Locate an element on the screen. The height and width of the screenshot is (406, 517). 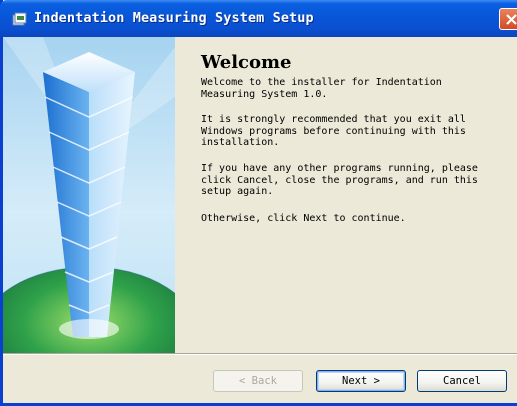
button-separator is located at coordinates (260, 354).